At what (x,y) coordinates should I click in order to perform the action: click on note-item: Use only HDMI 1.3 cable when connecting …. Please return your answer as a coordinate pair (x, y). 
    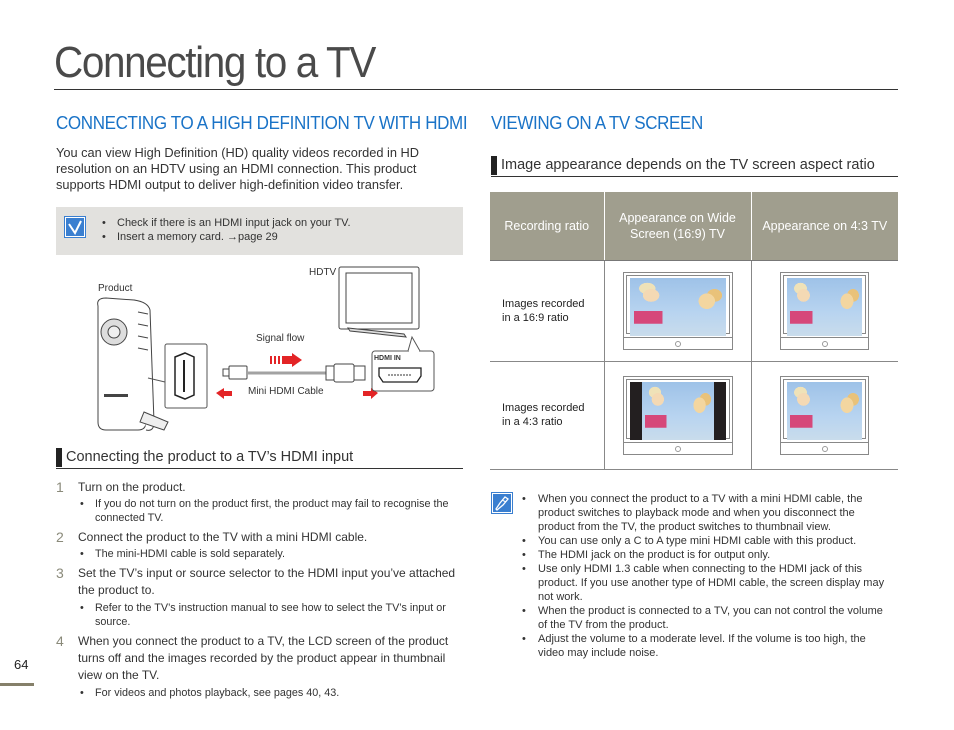
    Looking at the image, I should click on (707, 583).